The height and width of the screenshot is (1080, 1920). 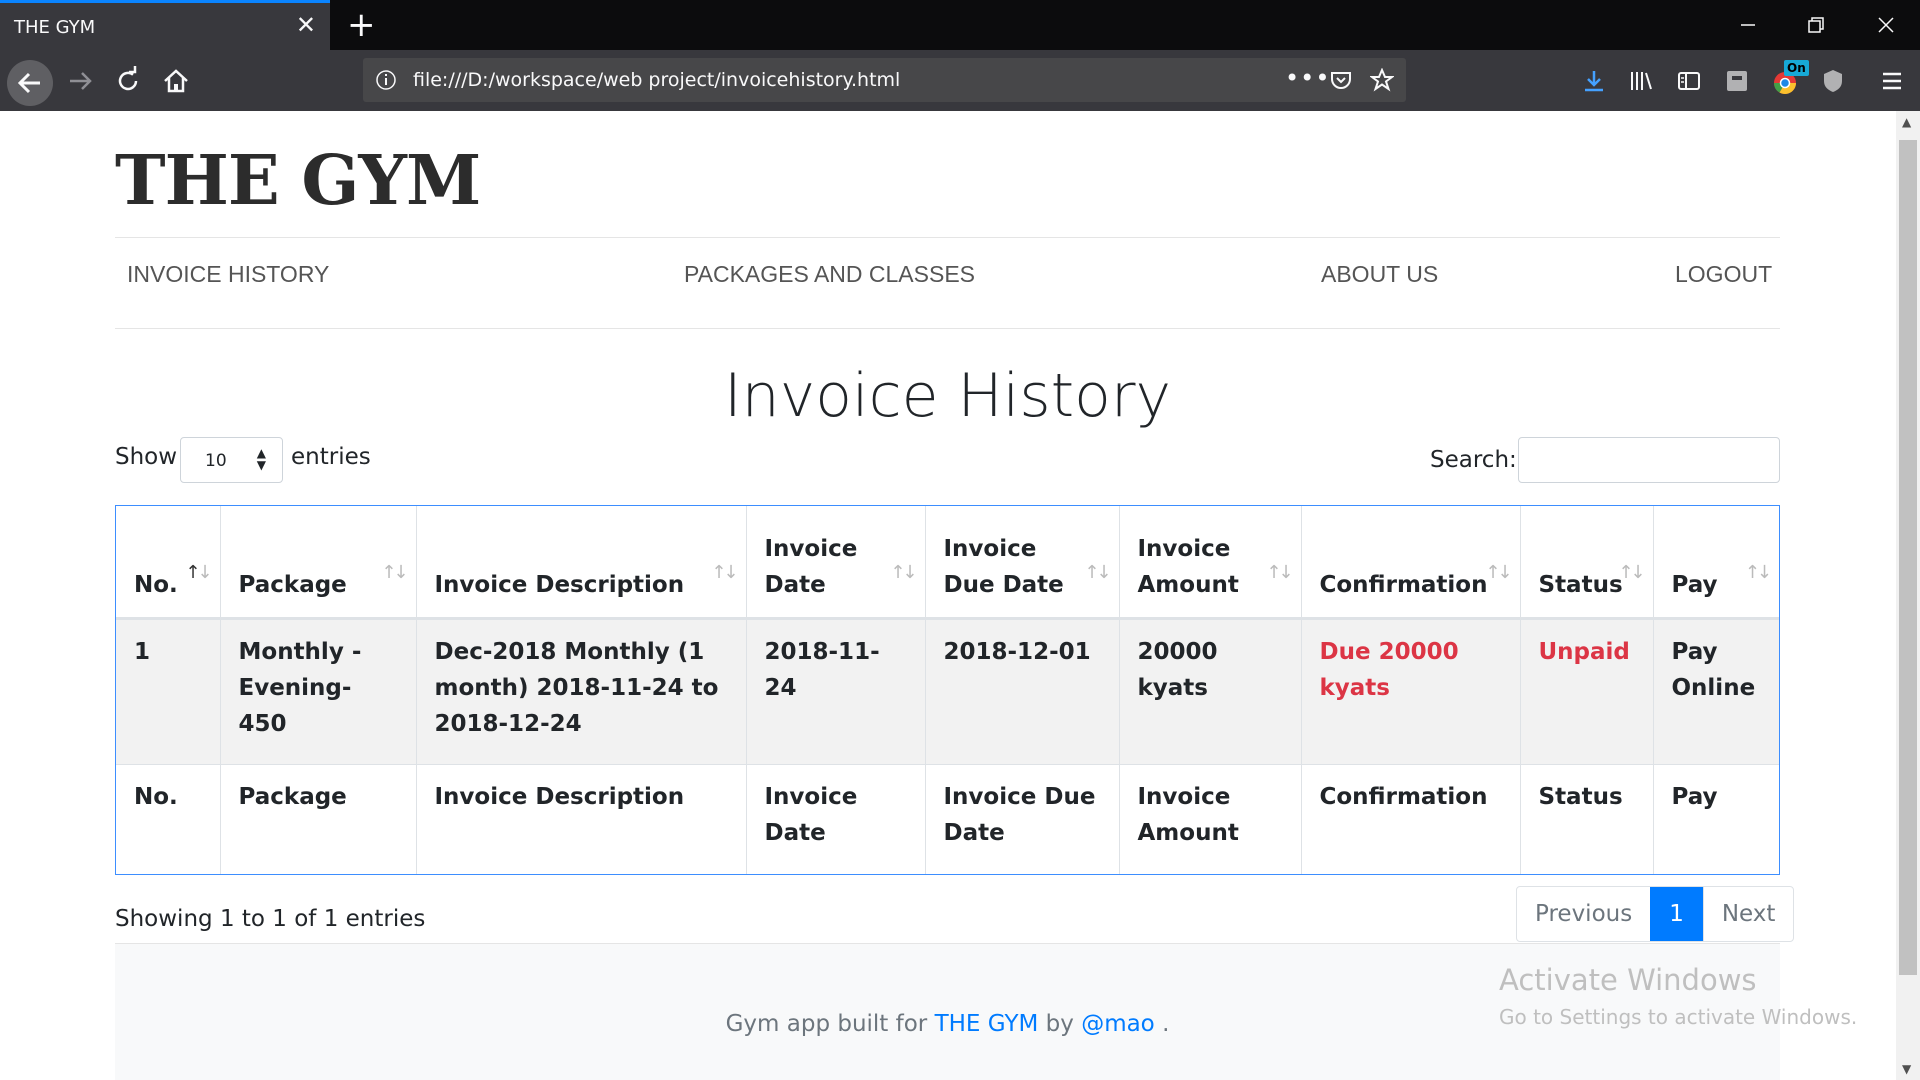 I want to click on cell-package: Monthly -Evening- 450, so click(x=317, y=691).